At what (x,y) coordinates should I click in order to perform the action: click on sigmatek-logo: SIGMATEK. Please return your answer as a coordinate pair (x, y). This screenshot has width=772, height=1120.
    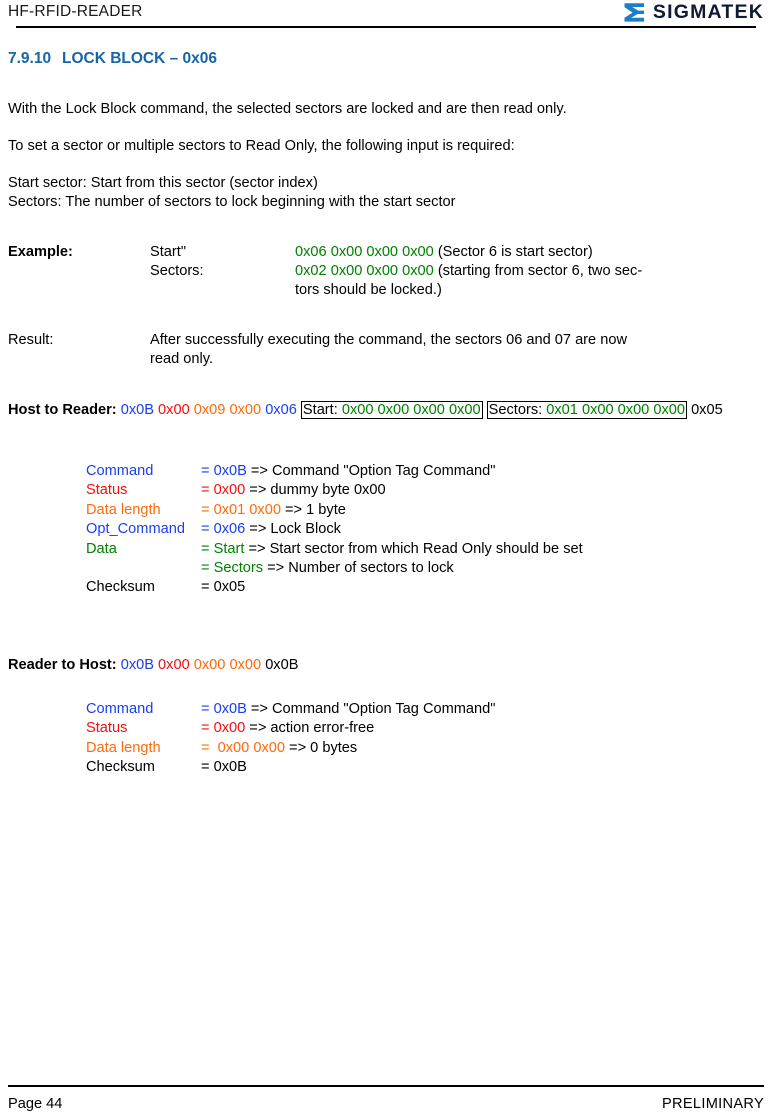
    Looking at the image, I should click on (693, 12).